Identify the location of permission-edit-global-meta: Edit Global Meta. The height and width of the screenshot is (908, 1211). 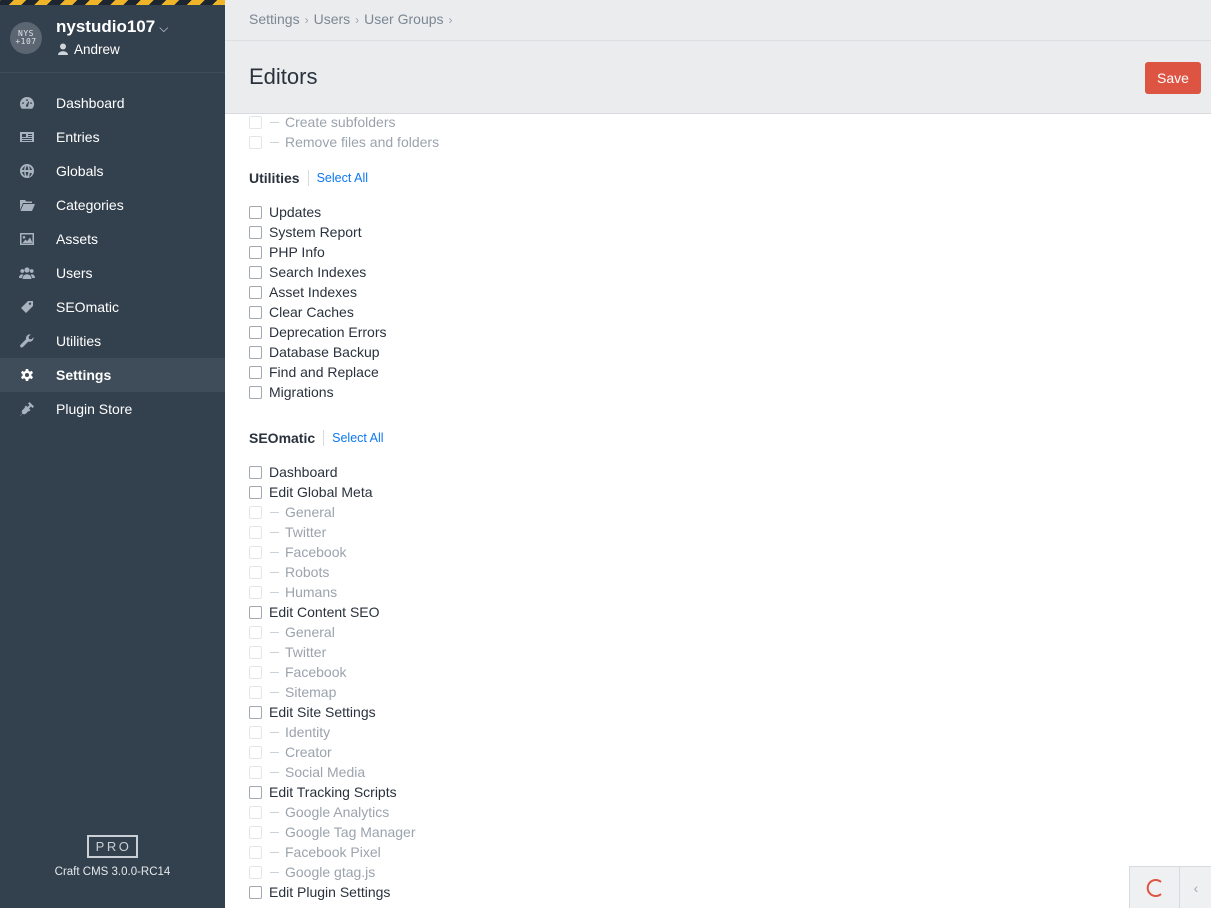
(311, 492).